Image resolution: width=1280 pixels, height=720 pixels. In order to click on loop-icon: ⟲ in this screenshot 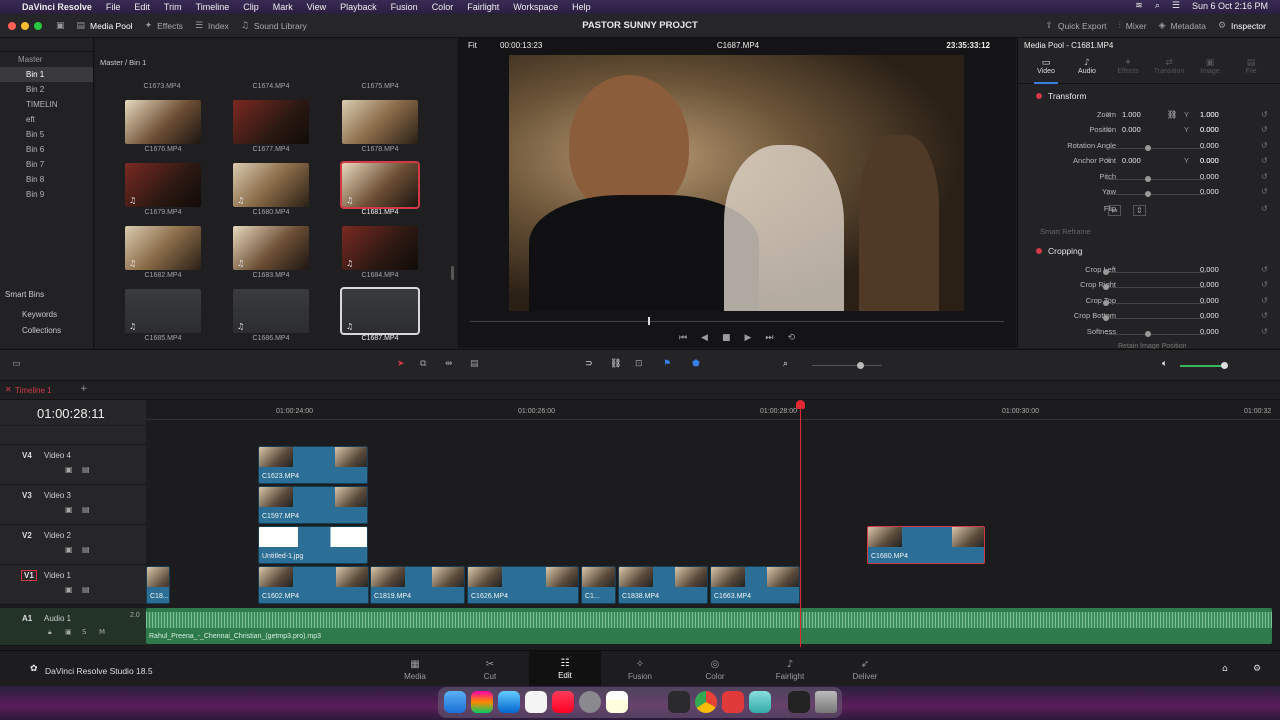, I will do `click(792, 338)`.